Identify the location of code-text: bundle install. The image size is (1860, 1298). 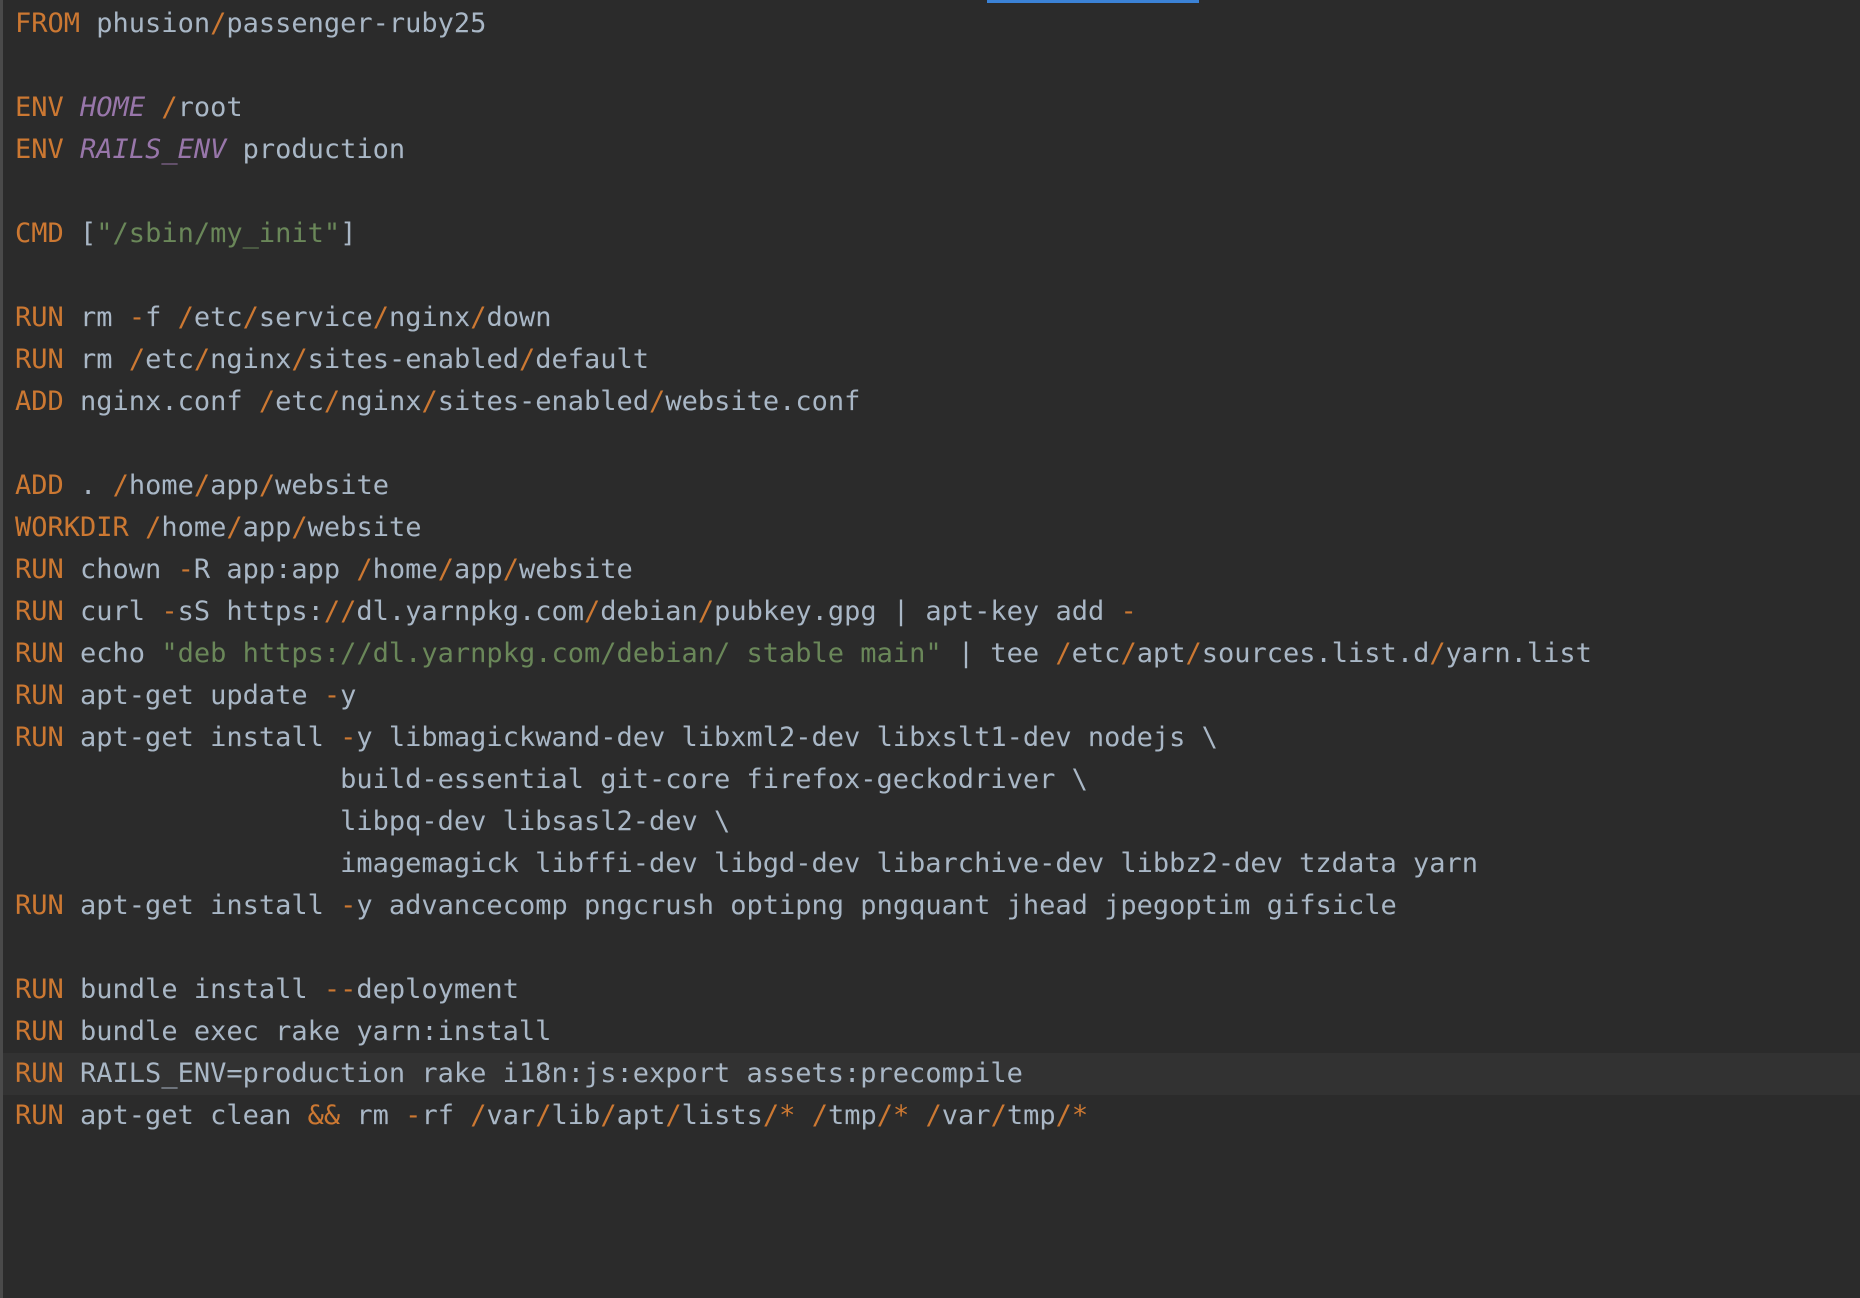
(193, 989).